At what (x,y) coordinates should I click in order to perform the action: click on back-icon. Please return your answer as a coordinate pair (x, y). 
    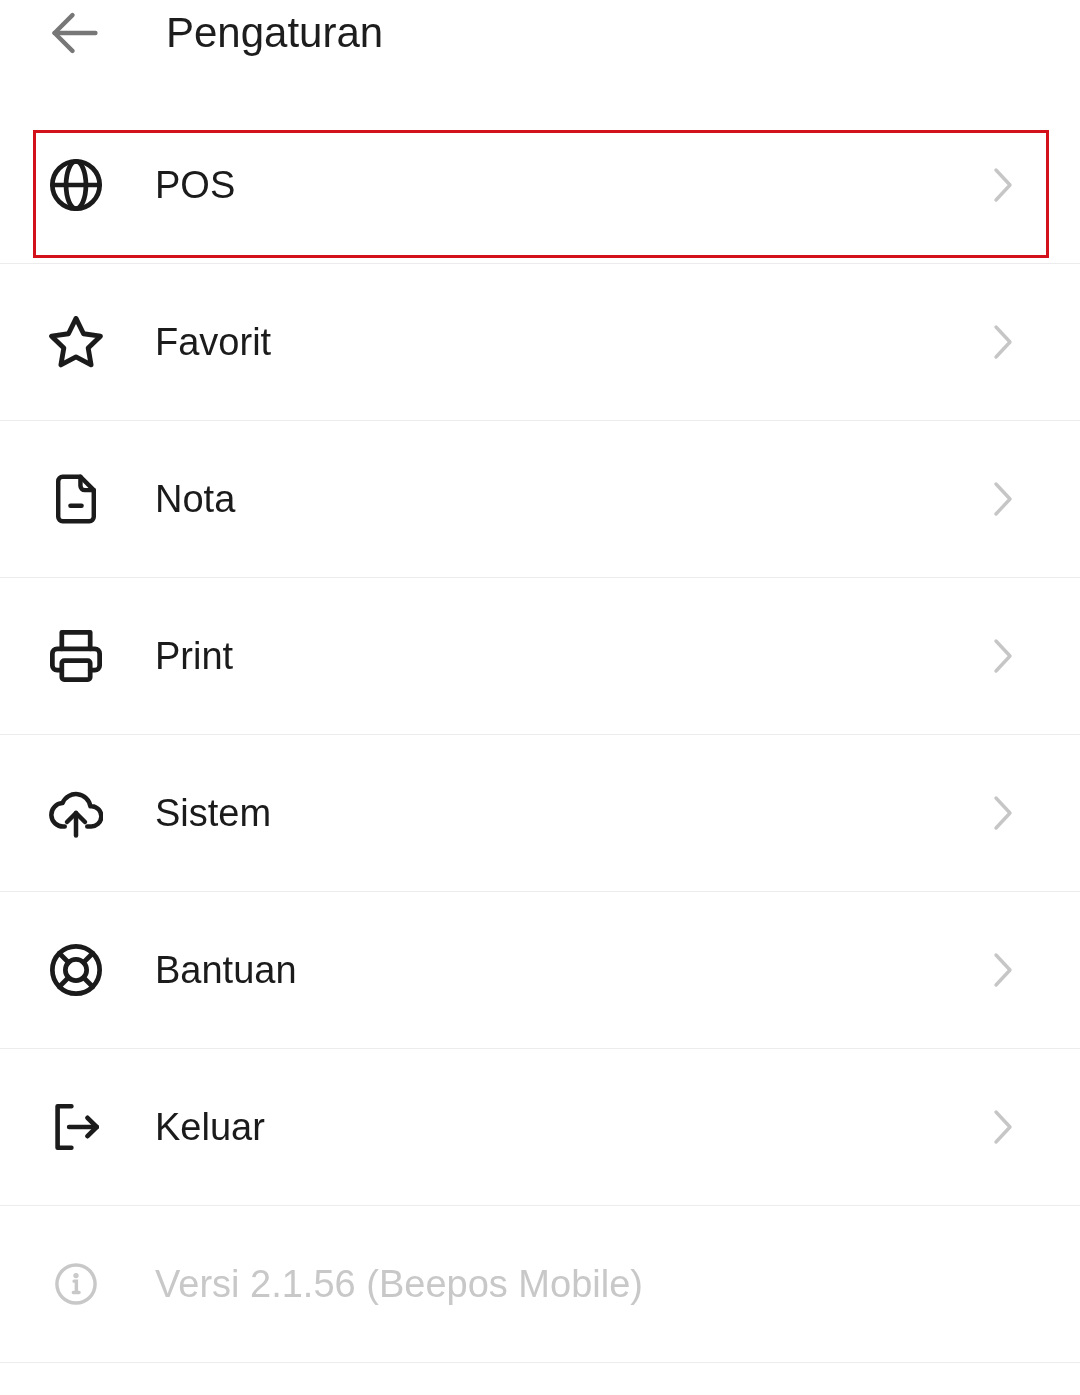
    Looking at the image, I should click on (75, 33).